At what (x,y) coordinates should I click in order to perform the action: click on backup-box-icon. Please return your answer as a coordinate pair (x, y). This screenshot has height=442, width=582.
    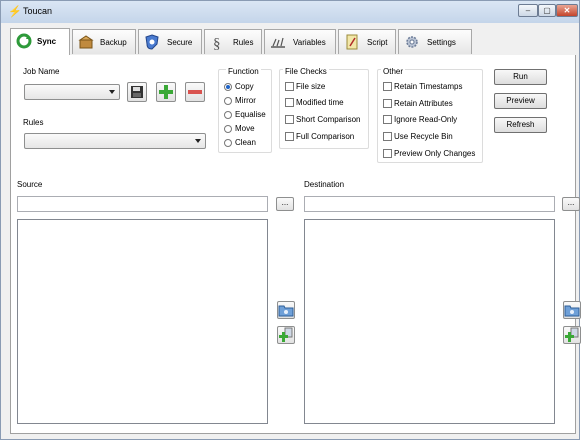
    Looking at the image, I should click on (86, 42).